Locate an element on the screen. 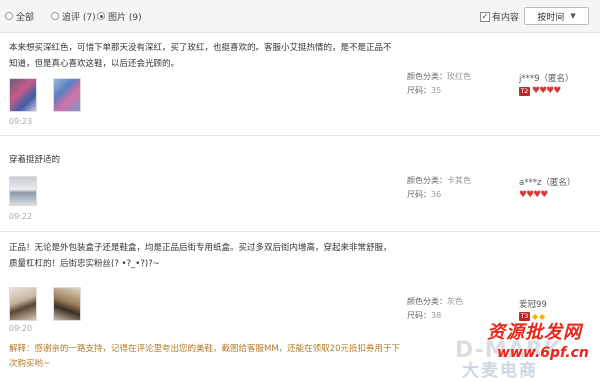 This screenshot has height=381, width=600. filter-followup-label: 追评 (7) is located at coordinates (79, 17).